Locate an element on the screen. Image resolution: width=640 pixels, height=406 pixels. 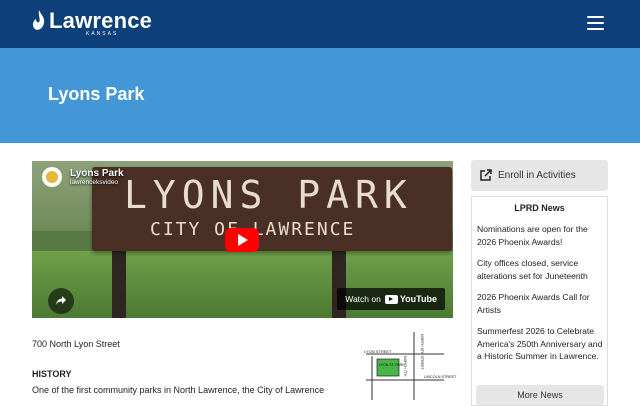
youtube-play-icon is located at coordinates (391, 299).